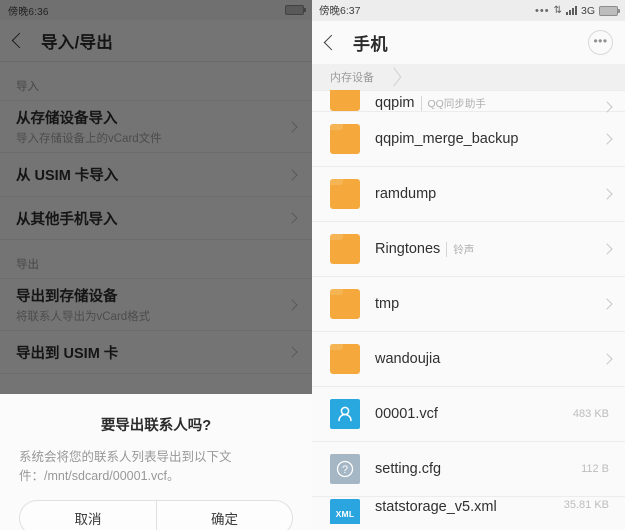 This screenshot has height=530, width=625. Describe the element at coordinates (408, 469) in the screenshot. I see `file-name: setting.cfg` at that location.